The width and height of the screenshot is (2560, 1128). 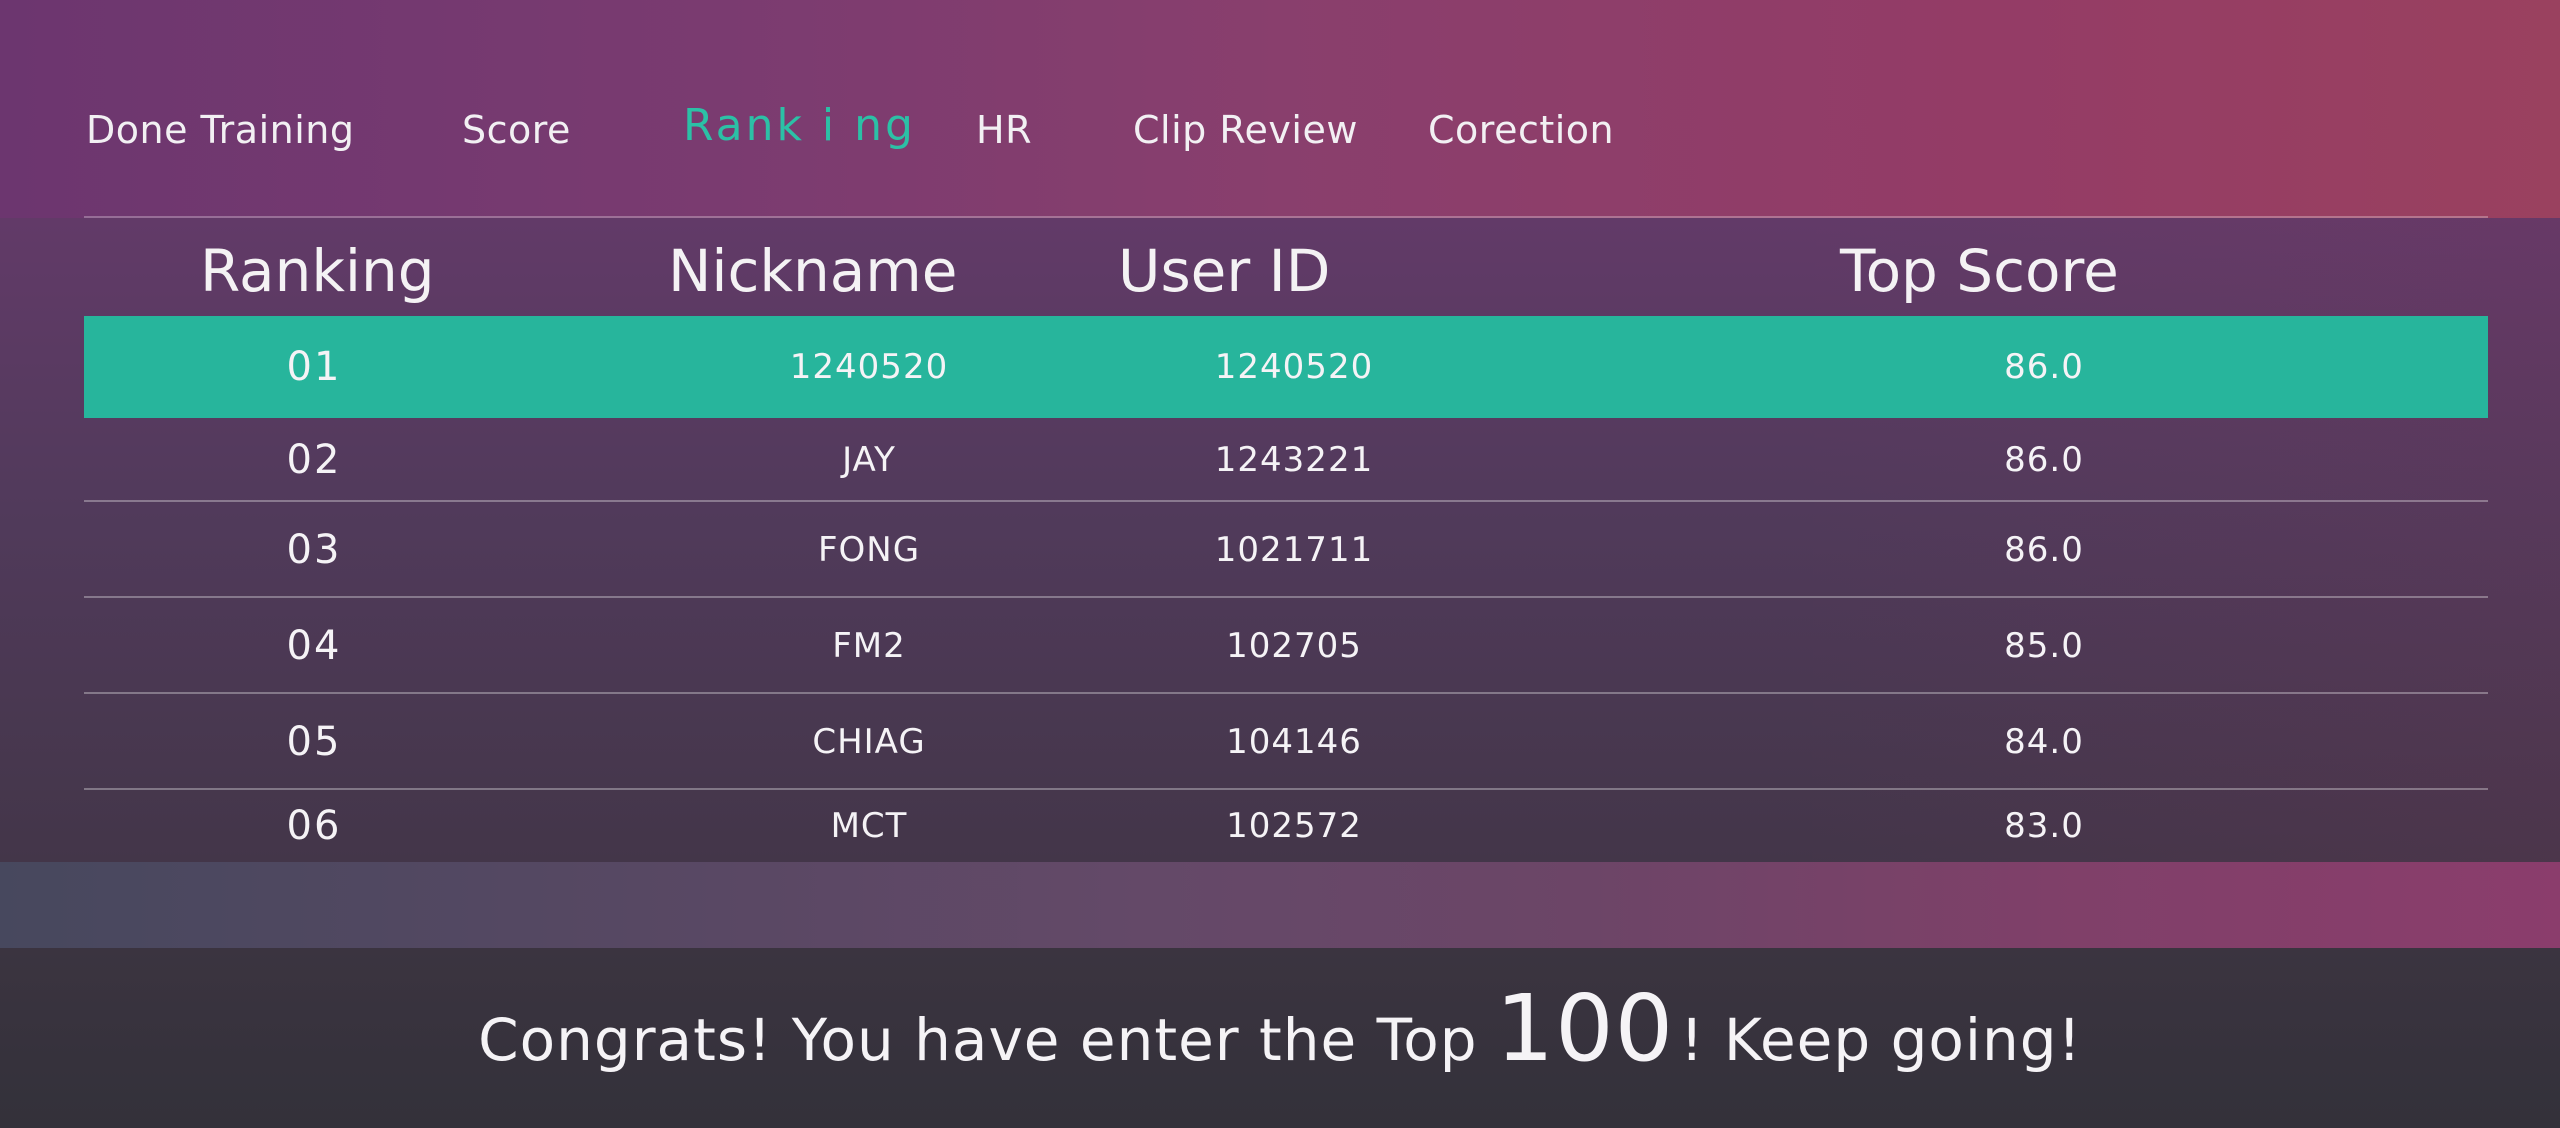 I want to click on table-row: 05 CHIAG 104146 84.0, so click(x=1286, y=742).